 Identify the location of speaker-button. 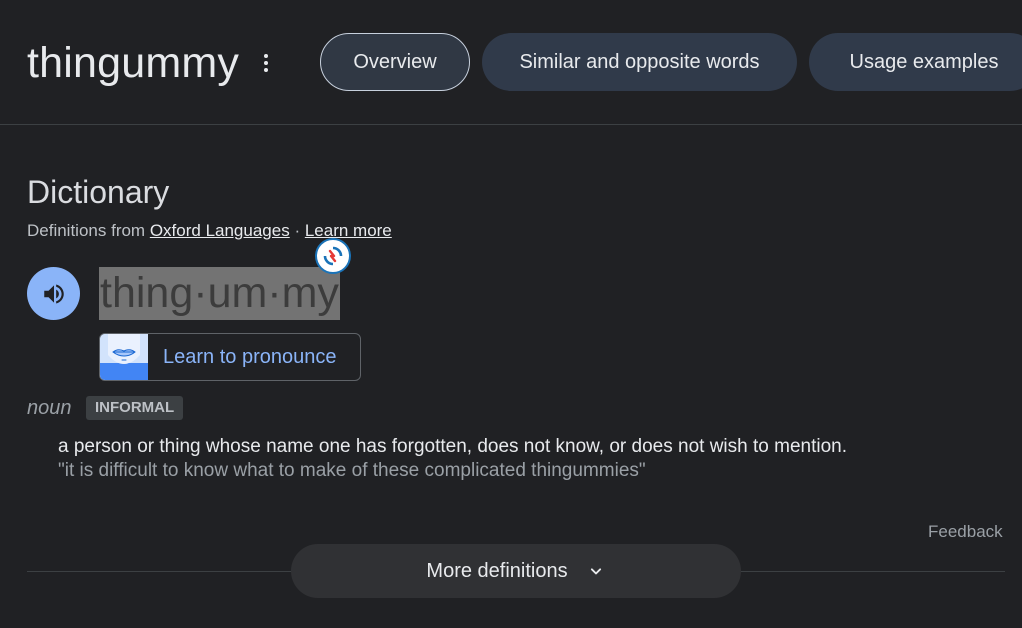
(53, 293).